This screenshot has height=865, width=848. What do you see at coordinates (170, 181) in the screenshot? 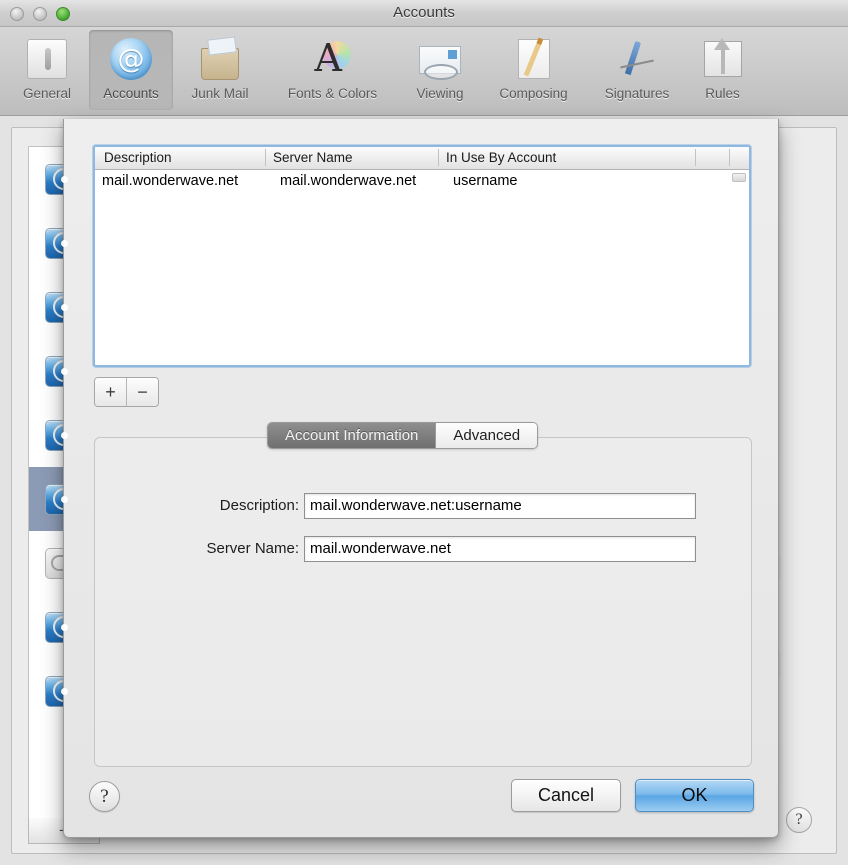
I see `cell-description: mail.wonderwave.net` at bounding box center [170, 181].